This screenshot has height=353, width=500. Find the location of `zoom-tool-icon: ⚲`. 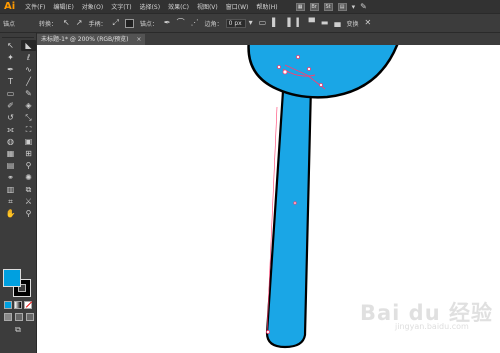

zoom-tool-icon: ⚲ is located at coordinates (28, 213).